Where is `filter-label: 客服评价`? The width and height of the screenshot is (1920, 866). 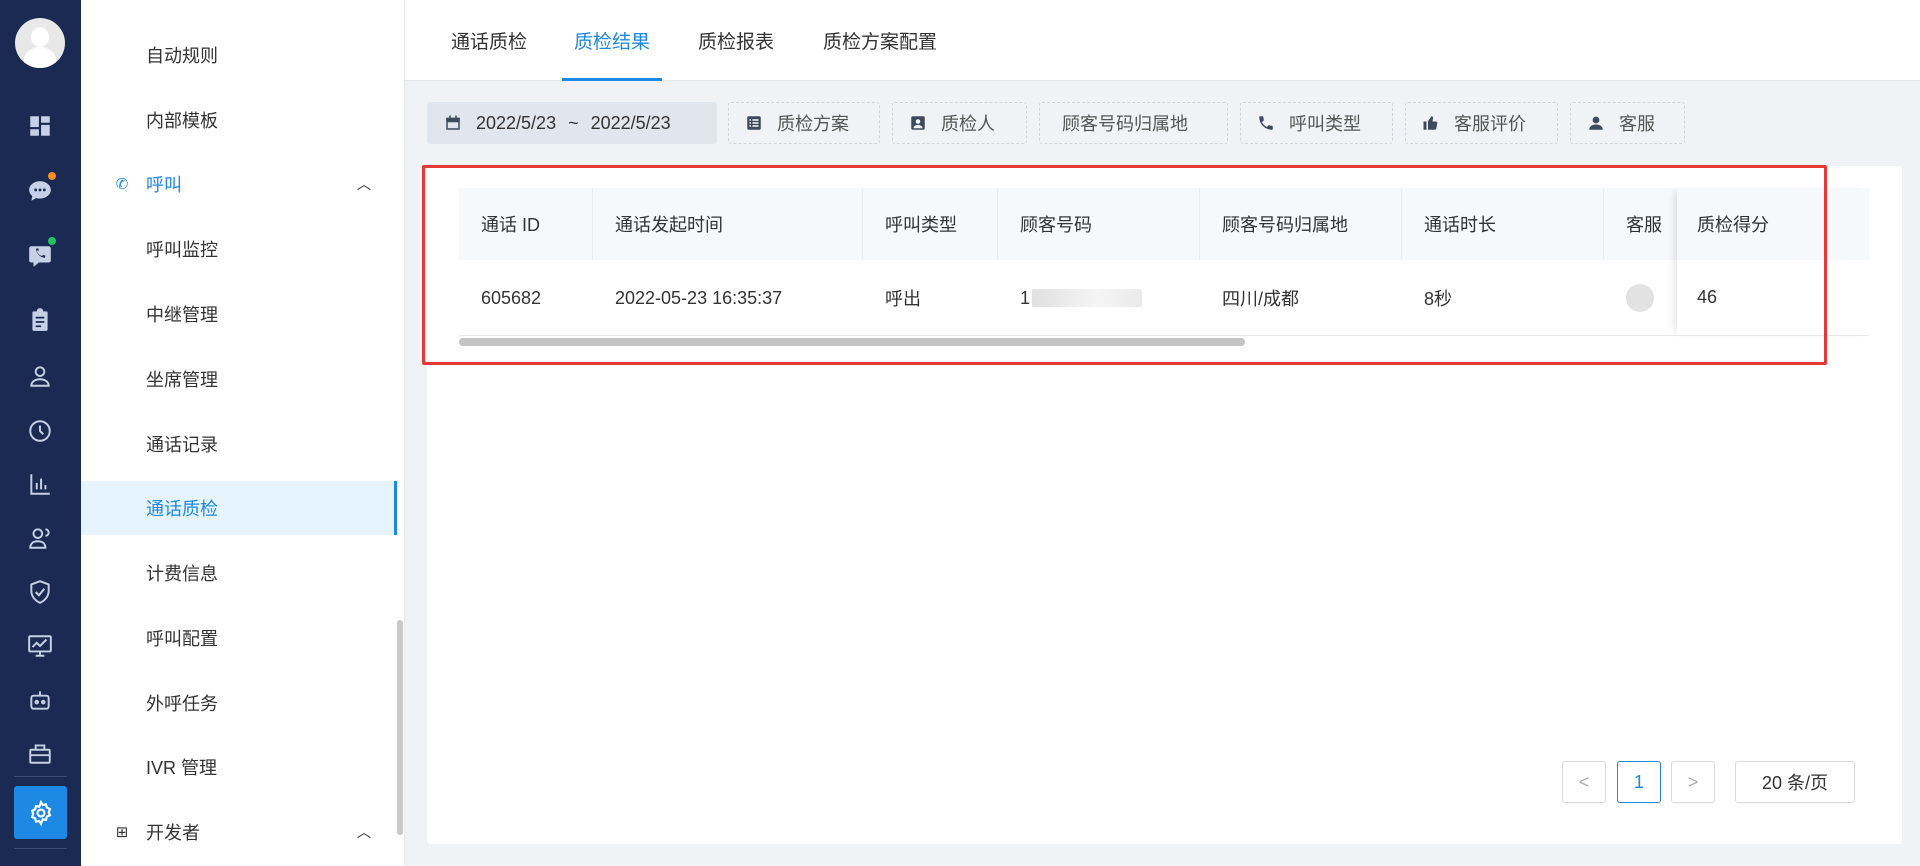 filter-label: 客服评价 is located at coordinates (1490, 124).